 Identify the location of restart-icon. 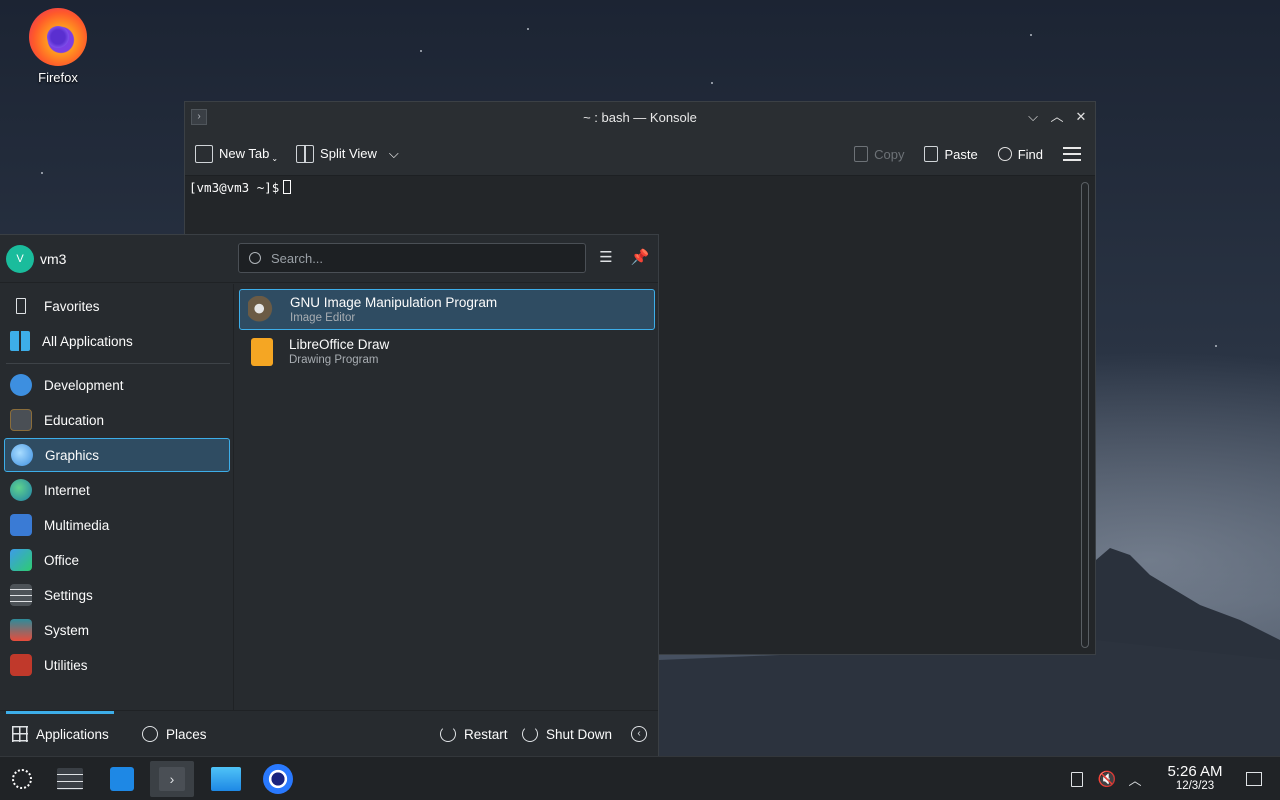
(448, 734).